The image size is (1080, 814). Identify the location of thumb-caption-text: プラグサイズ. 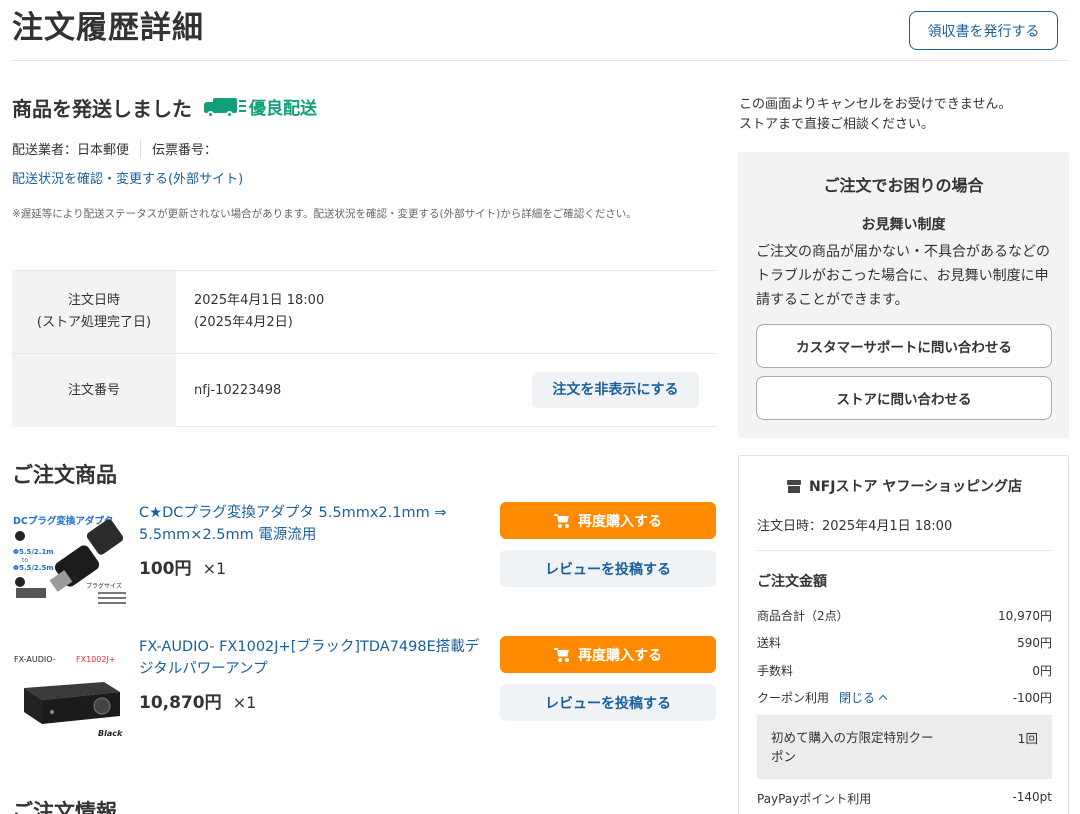
(104, 586).